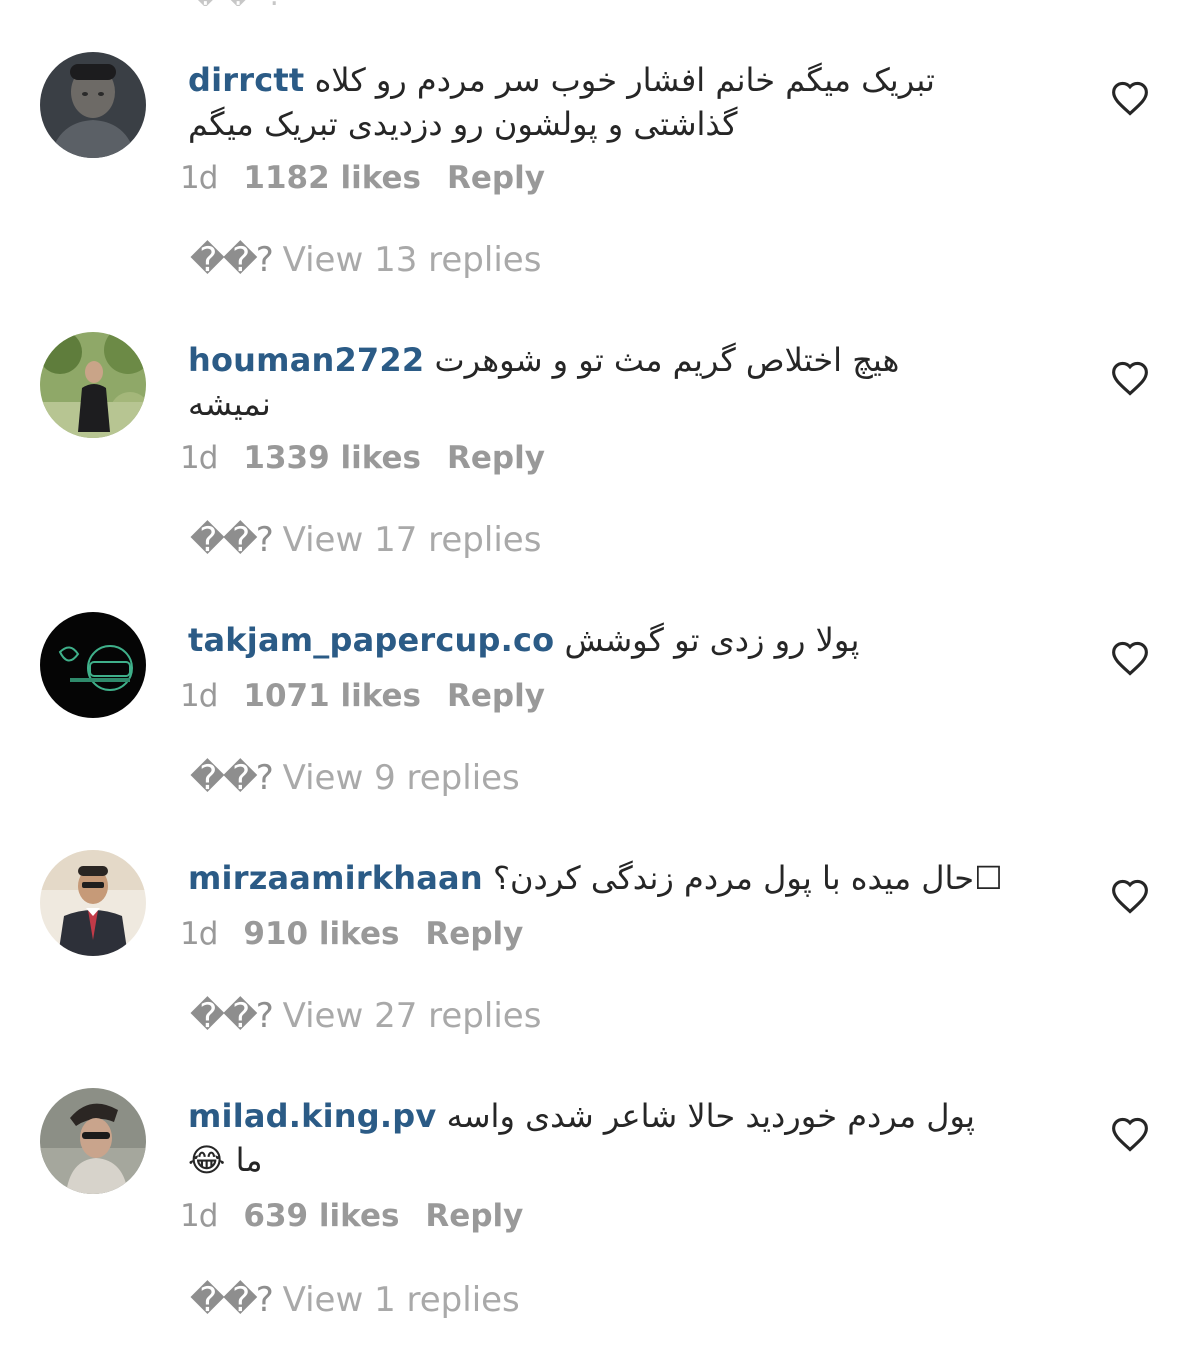  What do you see at coordinates (335, 878) in the screenshot?
I see `comment-username: mirzaamirkhaan` at bounding box center [335, 878].